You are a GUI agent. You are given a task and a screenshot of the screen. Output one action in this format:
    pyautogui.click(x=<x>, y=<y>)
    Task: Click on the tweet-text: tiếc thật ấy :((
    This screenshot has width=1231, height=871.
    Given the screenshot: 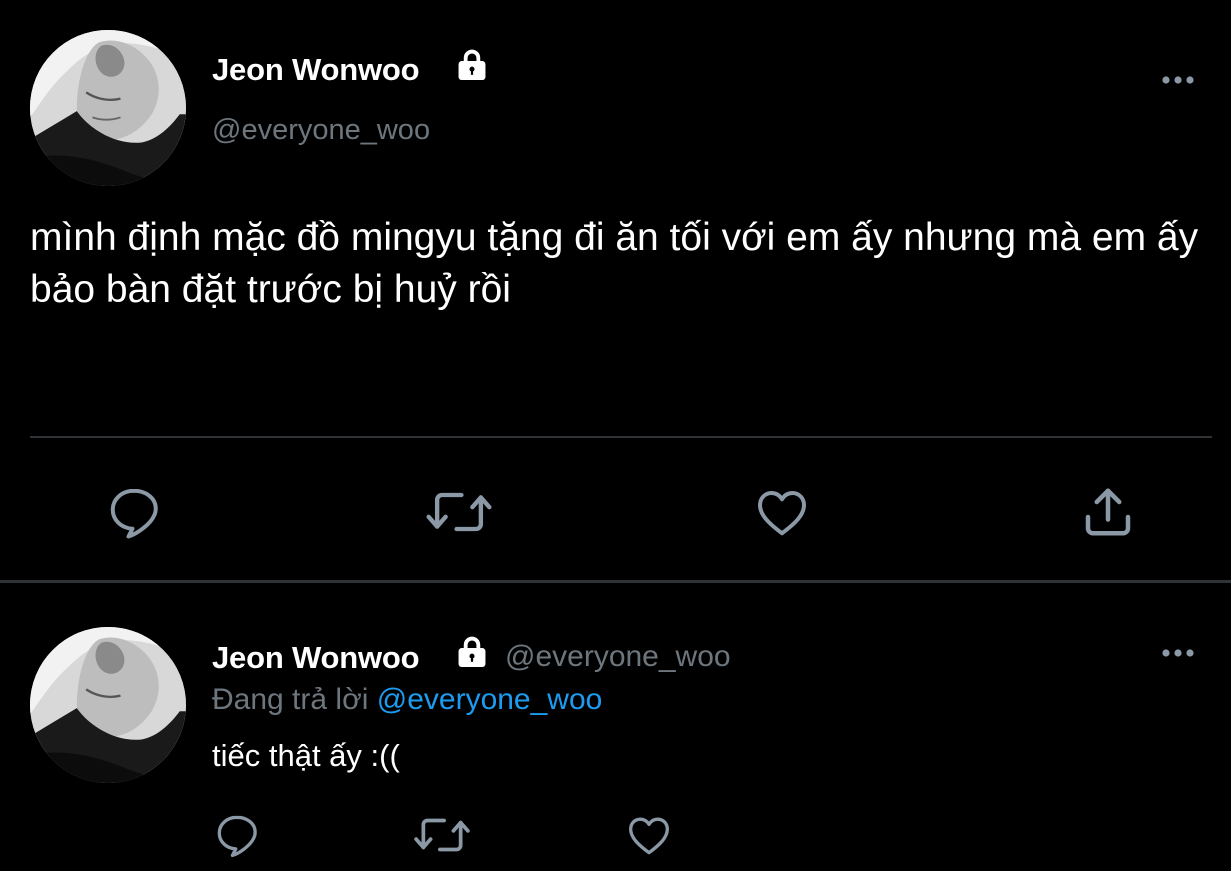 What is the action you would take?
    pyautogui.click(x=306, y=755)
    